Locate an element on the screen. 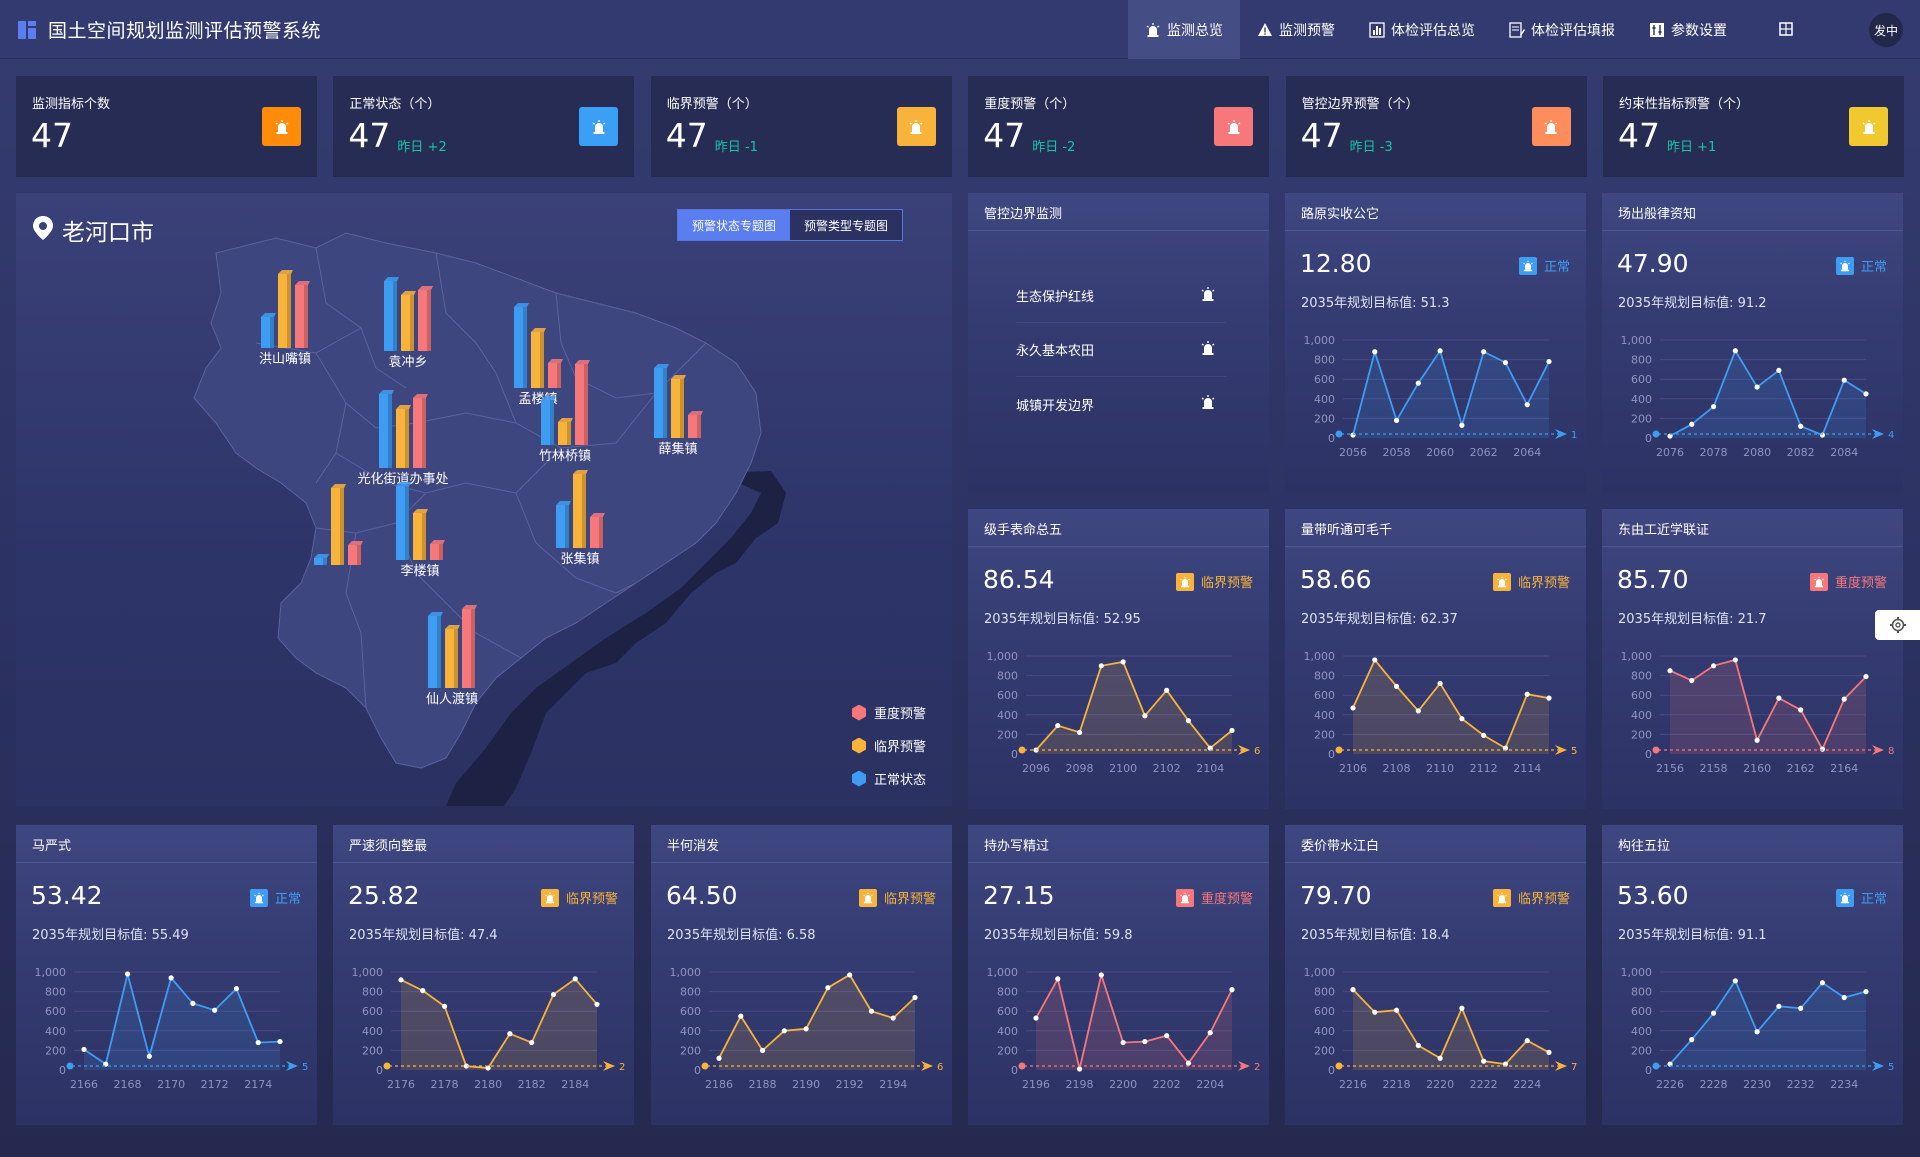  x-tick-label: 2200 is located at coordinates (1123, 1084).